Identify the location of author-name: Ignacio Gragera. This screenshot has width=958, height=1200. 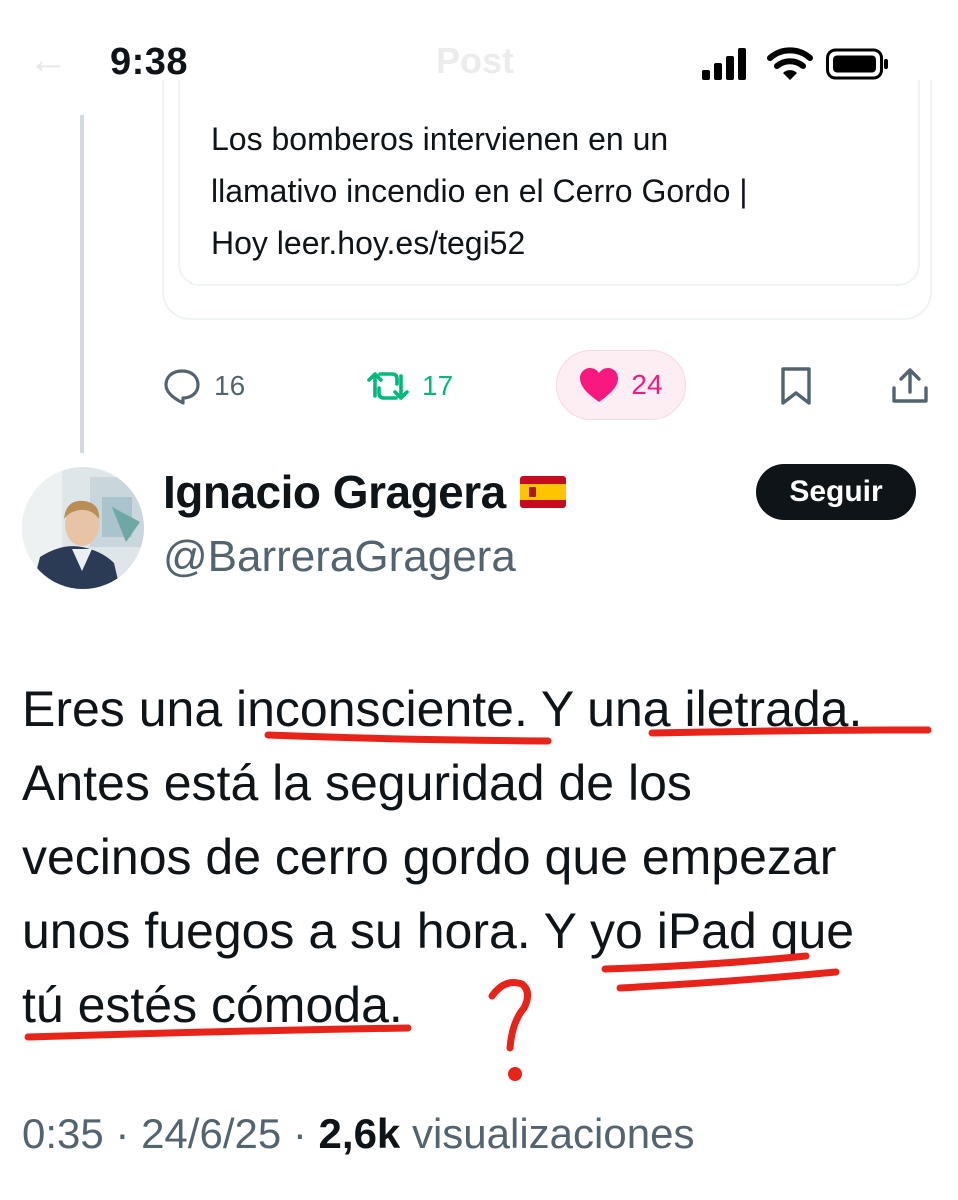
(364, 492).